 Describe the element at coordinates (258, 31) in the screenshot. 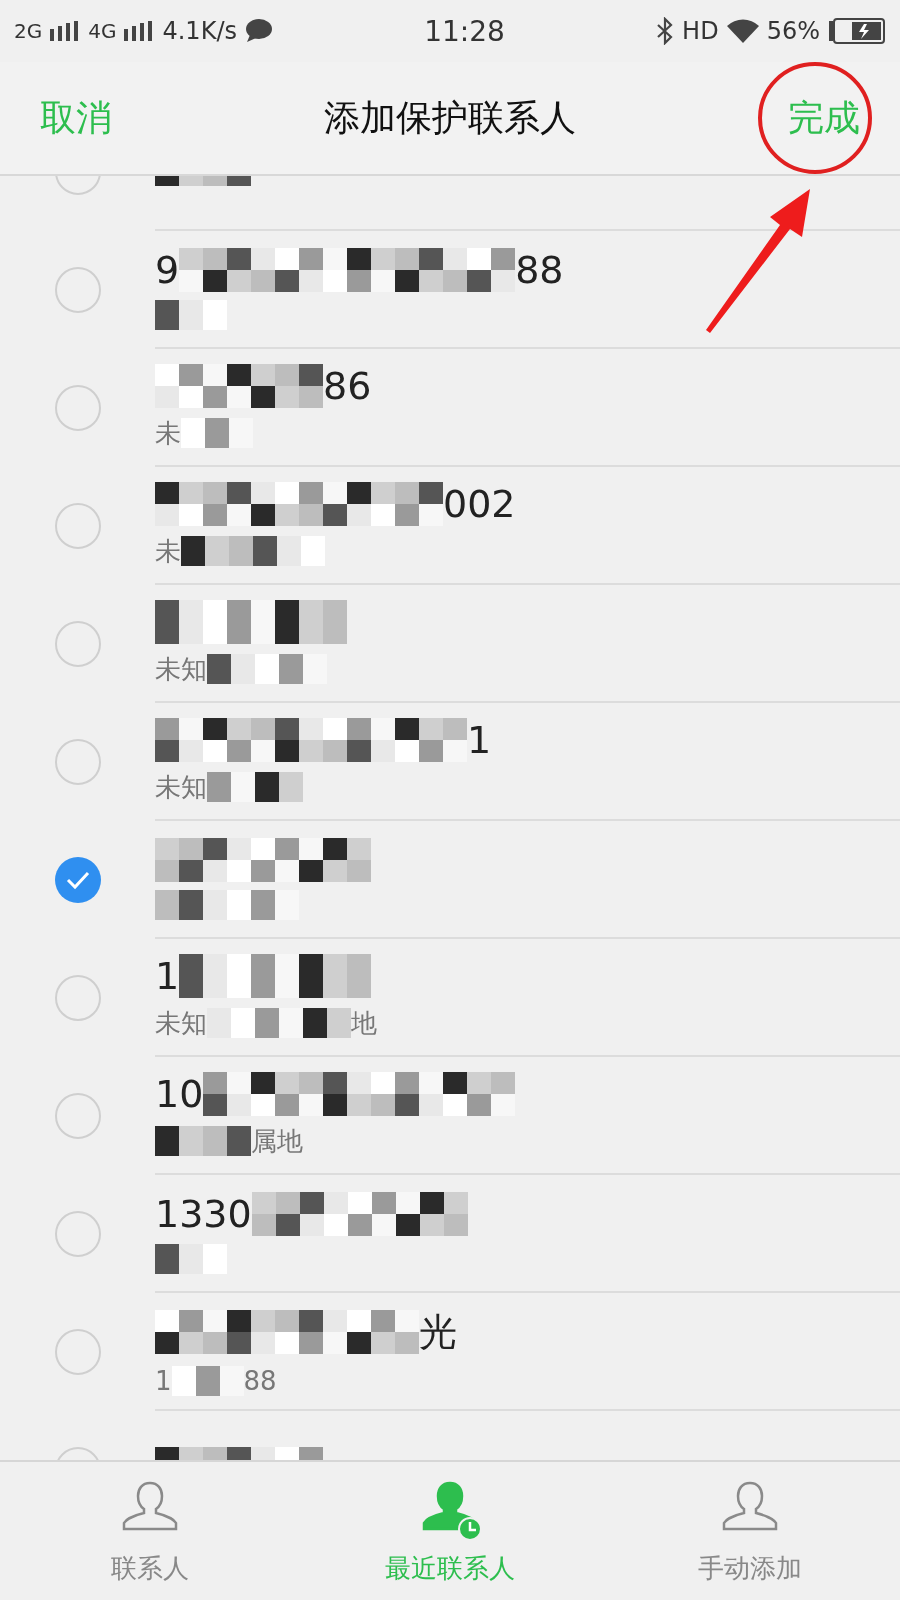

I see `chat-bubble-icon` at that location.